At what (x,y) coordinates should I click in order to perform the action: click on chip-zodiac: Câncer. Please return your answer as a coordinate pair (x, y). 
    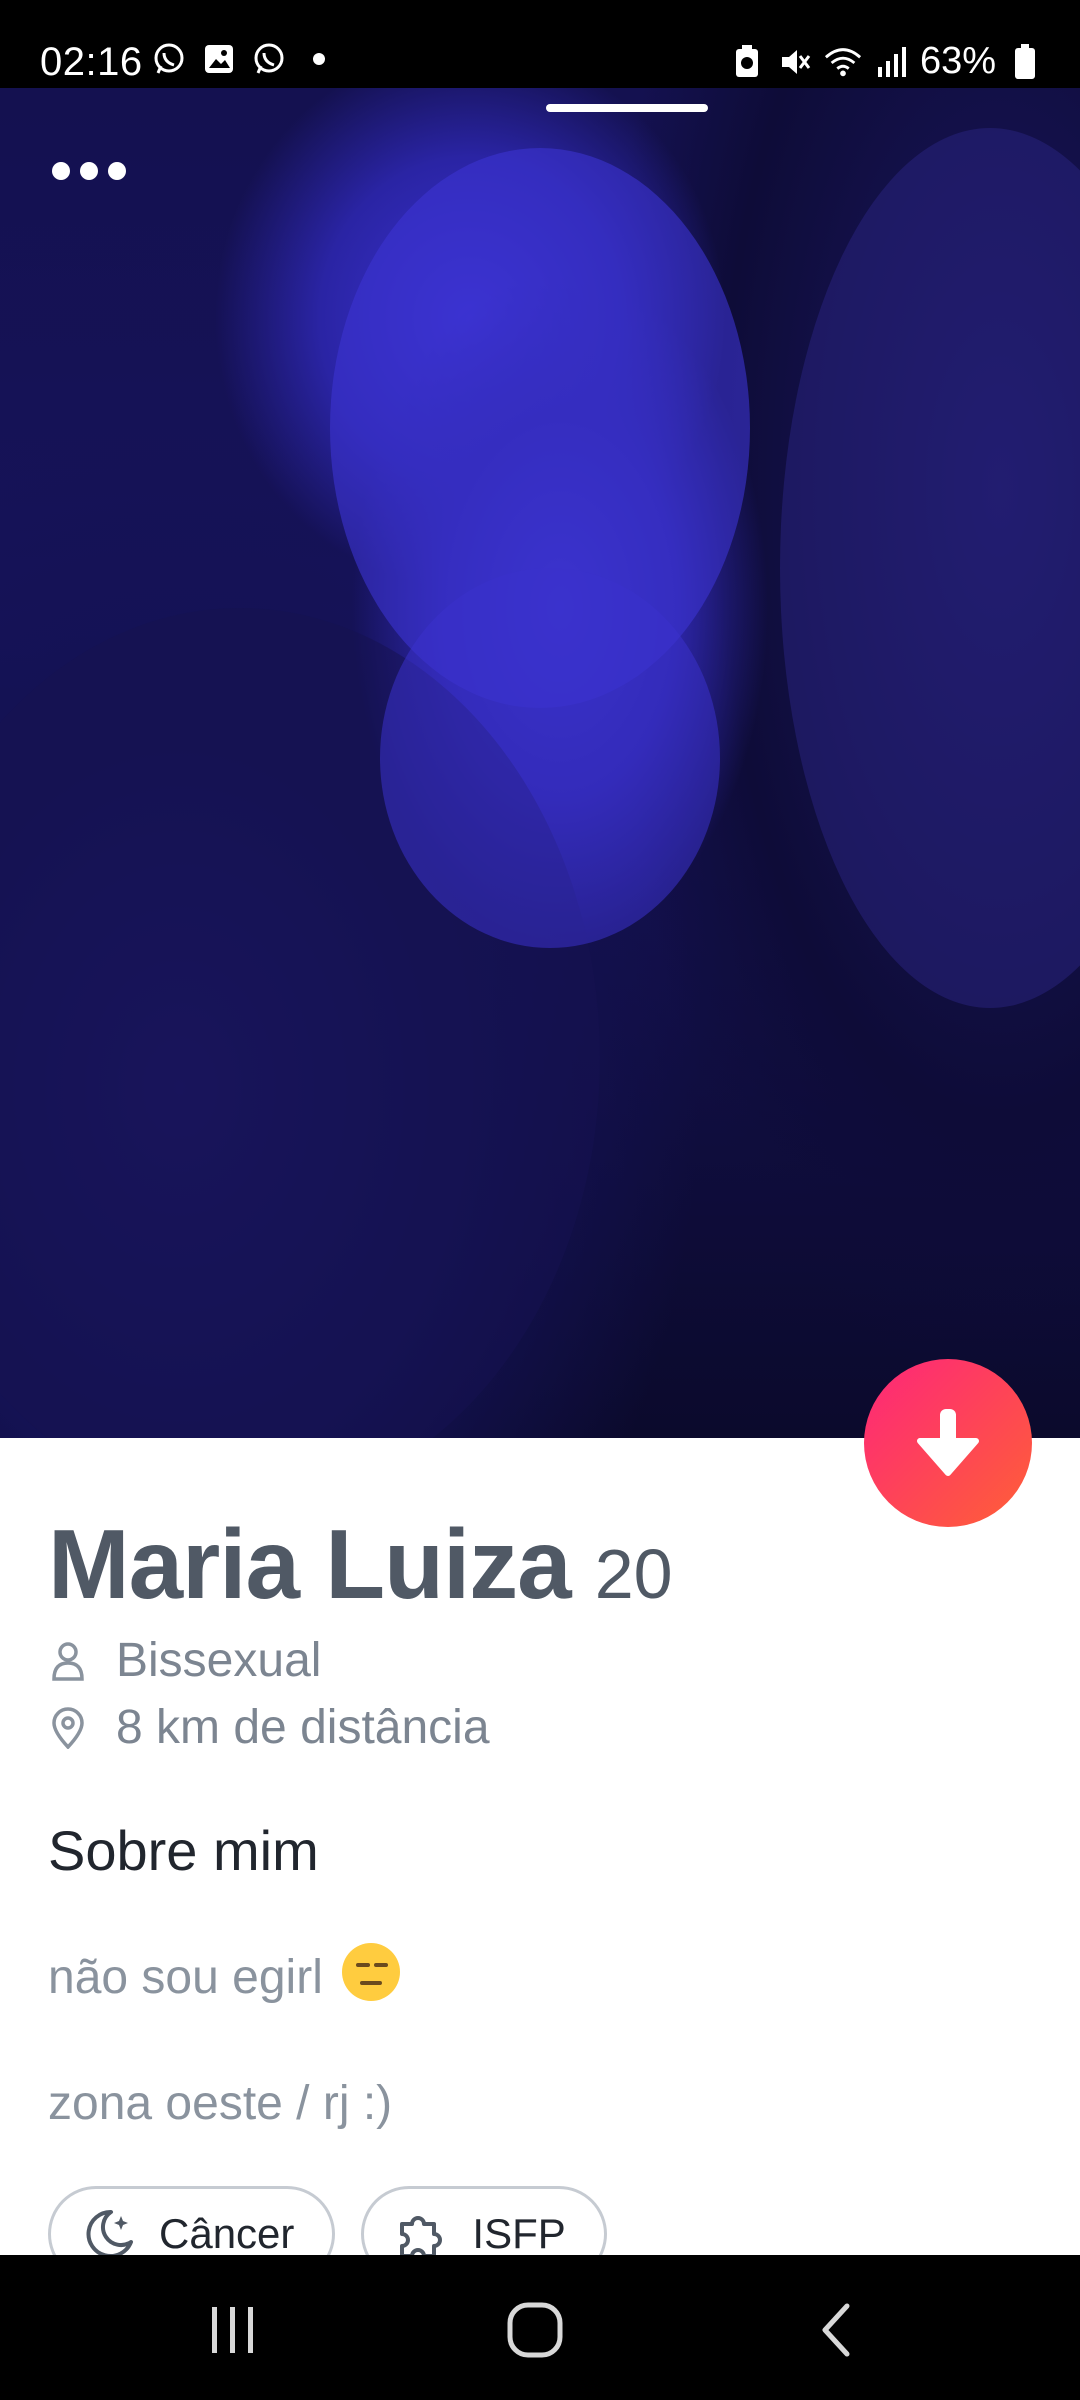
    Looking at the image, I should click on (192, 2220).